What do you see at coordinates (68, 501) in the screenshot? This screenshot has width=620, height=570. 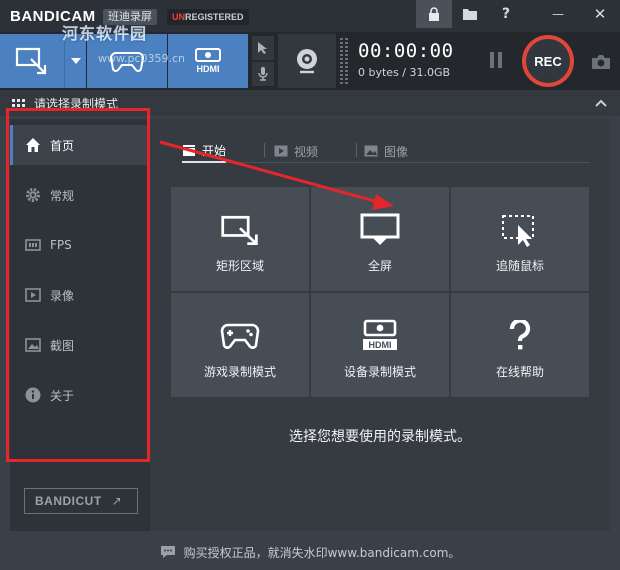 I see `bandicut-label: BANDICUT` at bounding box center [68, 501].